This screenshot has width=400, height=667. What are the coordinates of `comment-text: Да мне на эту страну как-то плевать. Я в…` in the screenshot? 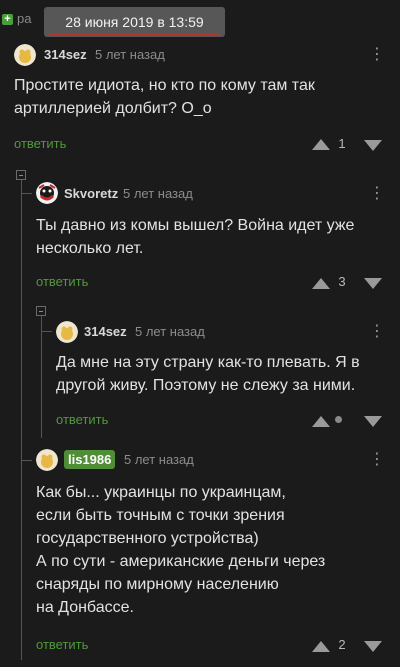 It's located at (226, 374).